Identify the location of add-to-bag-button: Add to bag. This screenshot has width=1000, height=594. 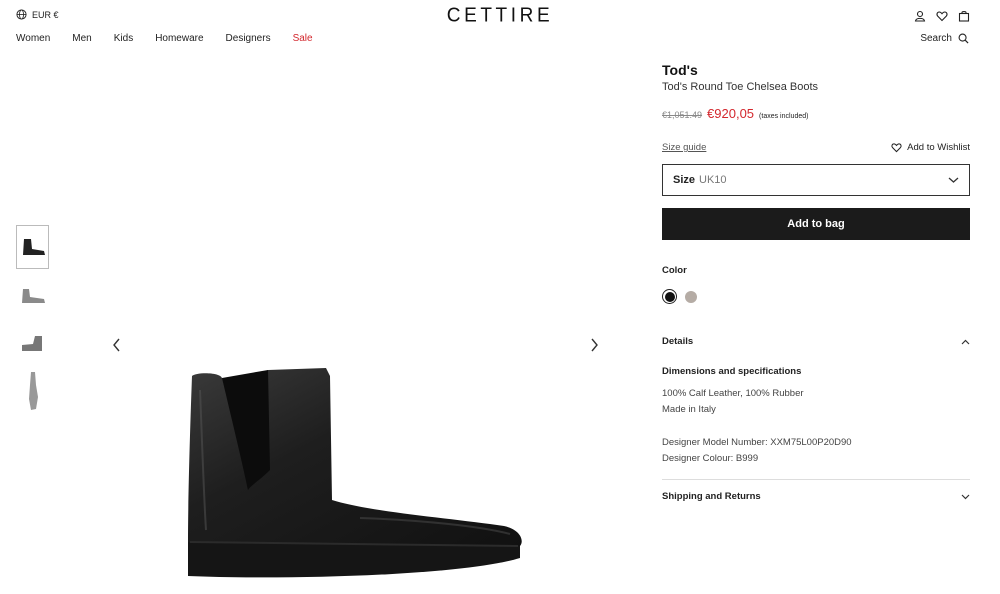
(816, 224).